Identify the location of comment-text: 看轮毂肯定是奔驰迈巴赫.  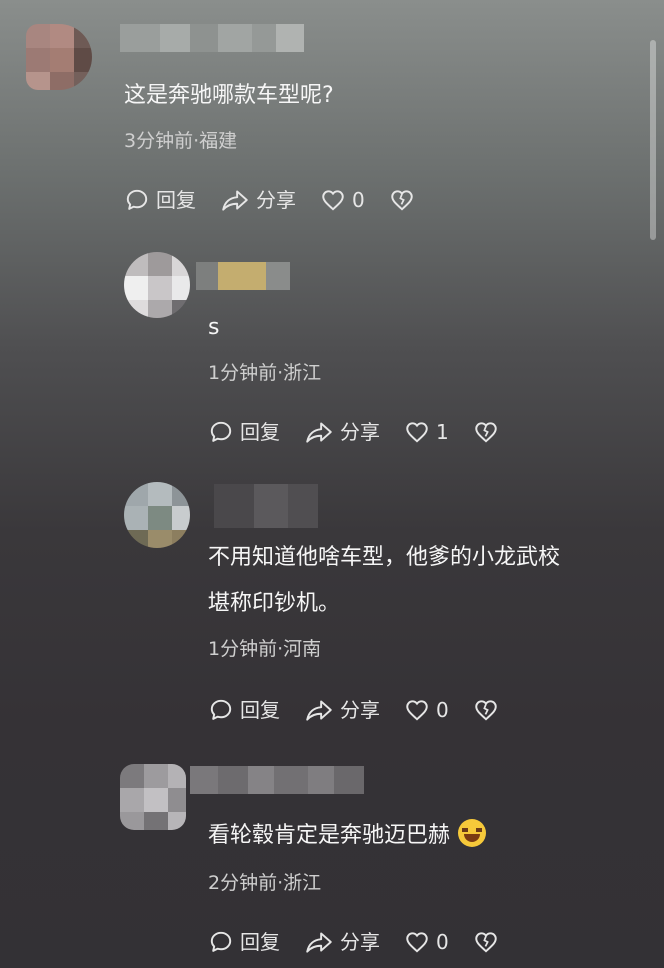
(347, 836).